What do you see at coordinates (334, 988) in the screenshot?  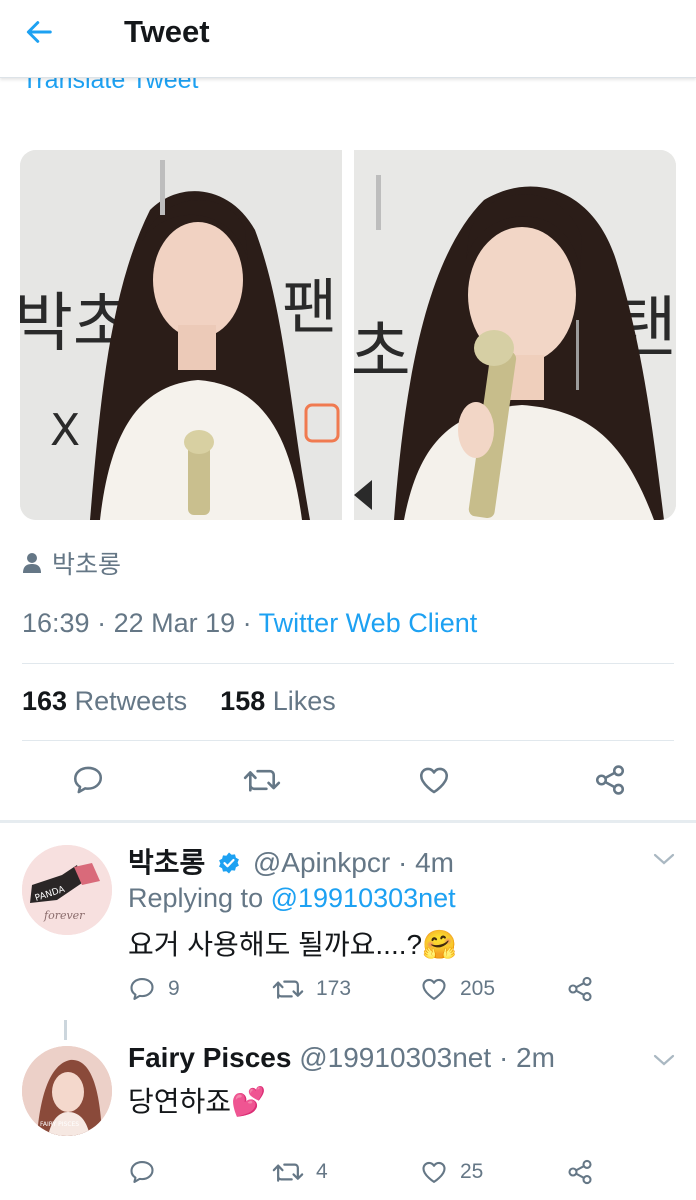 I see `retweet-count: 173` at bounding box center [334, 988].